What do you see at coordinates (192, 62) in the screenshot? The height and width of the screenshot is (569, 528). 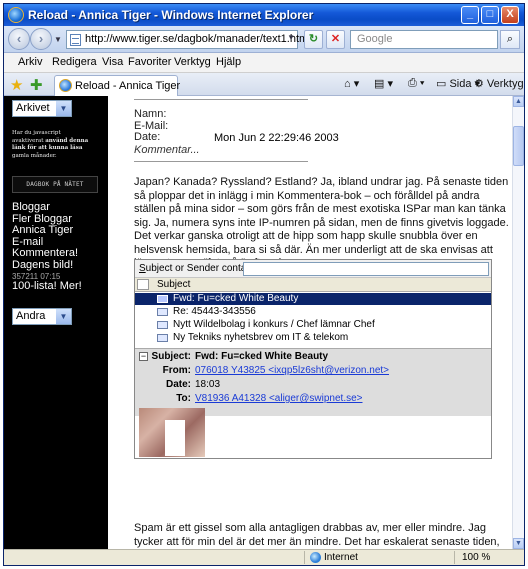 I see `menu-verktyg: Verktyg` at bounding box center [192, 62].